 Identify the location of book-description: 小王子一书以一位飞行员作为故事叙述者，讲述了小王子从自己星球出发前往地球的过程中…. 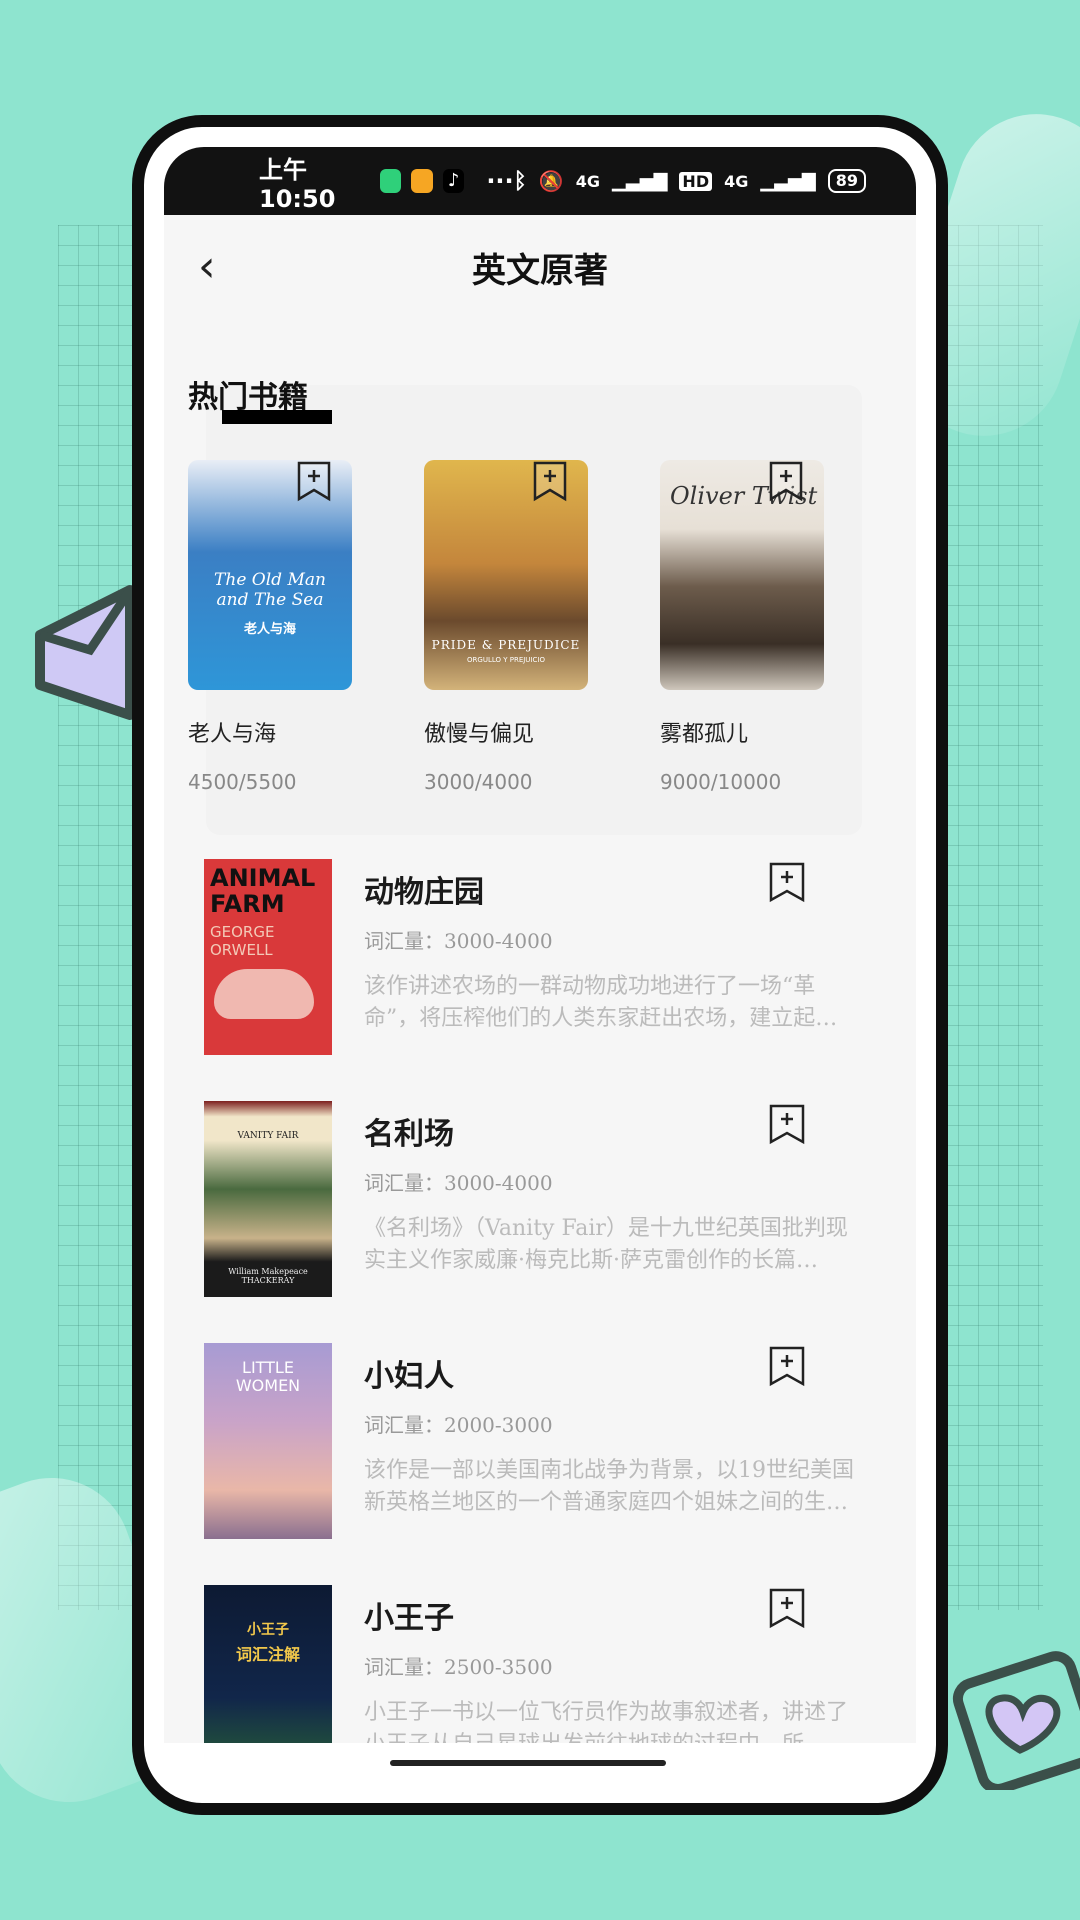
(606, 1721).